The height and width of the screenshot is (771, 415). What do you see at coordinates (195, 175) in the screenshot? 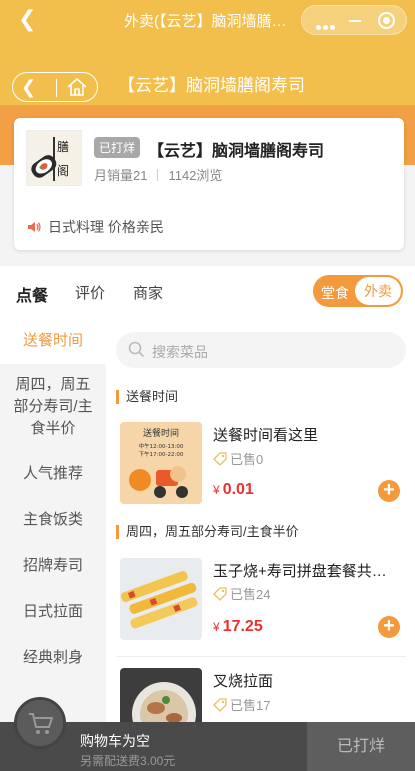
I see `view-count: 1142浏览` at bounding box center [195, 175].